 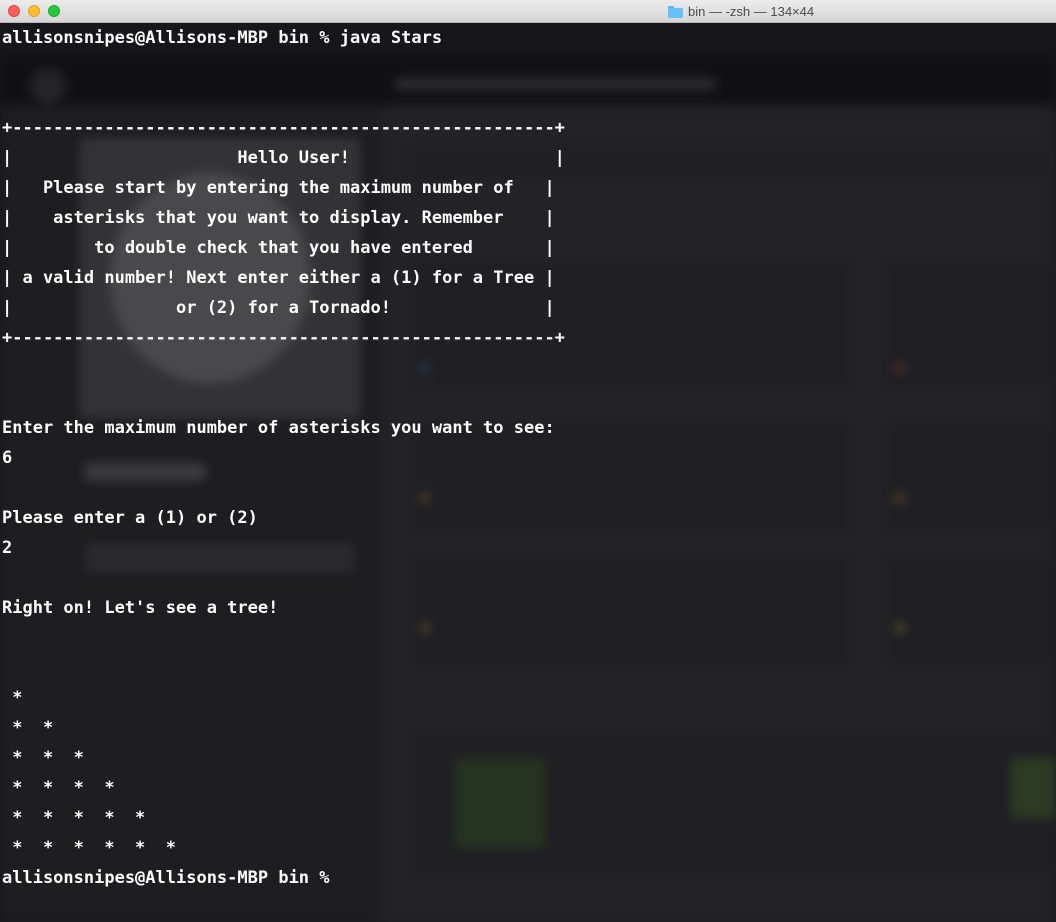 I want to click on terminal-line: * *, so click(x=28, y=728).